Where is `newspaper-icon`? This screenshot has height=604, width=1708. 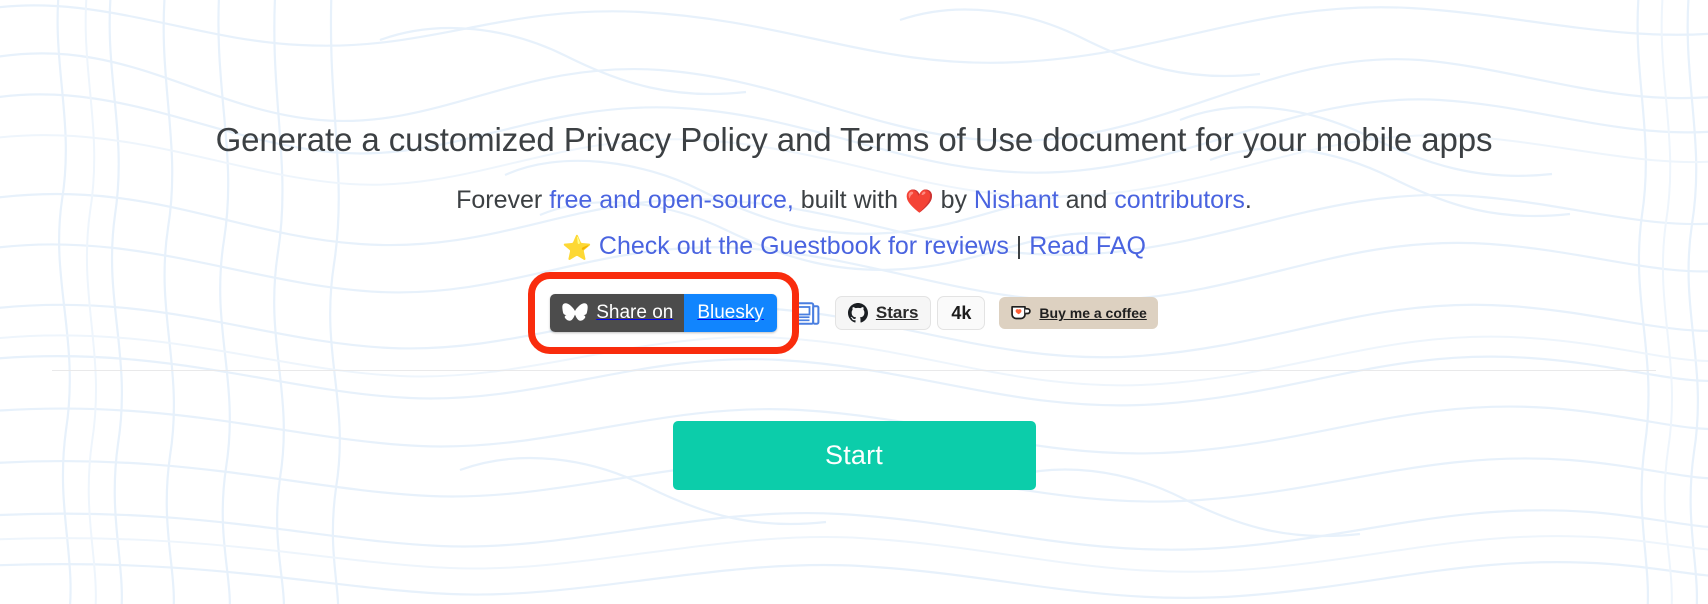
newspaper-icon is located at coordinates (806, 313).